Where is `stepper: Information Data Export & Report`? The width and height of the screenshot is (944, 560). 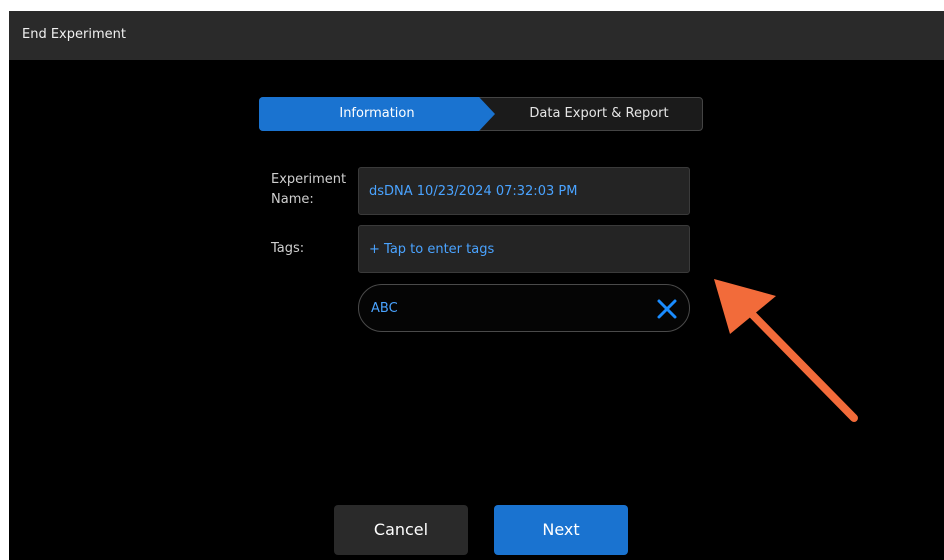 stepper: Information Data Export & Report is located at coordinates (481, 114).